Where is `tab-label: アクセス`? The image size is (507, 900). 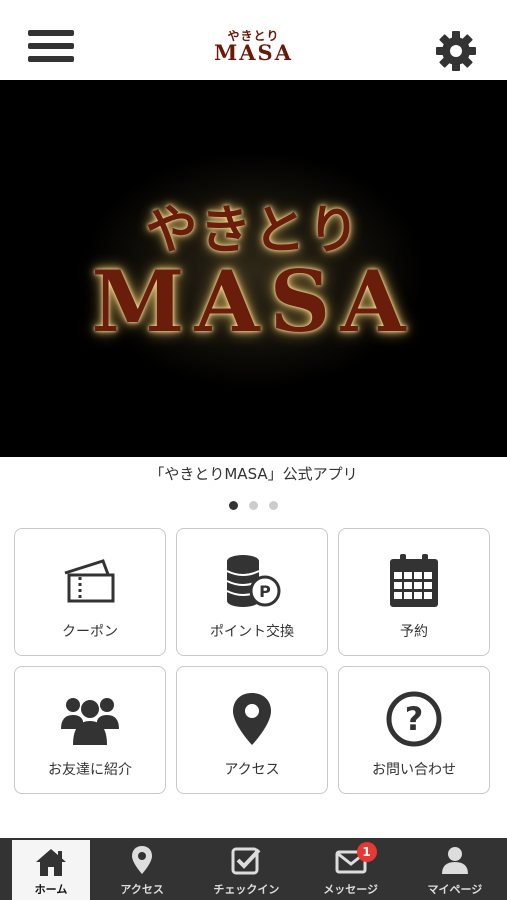 tab-label: アクセス is located at coordinates (142, 889).